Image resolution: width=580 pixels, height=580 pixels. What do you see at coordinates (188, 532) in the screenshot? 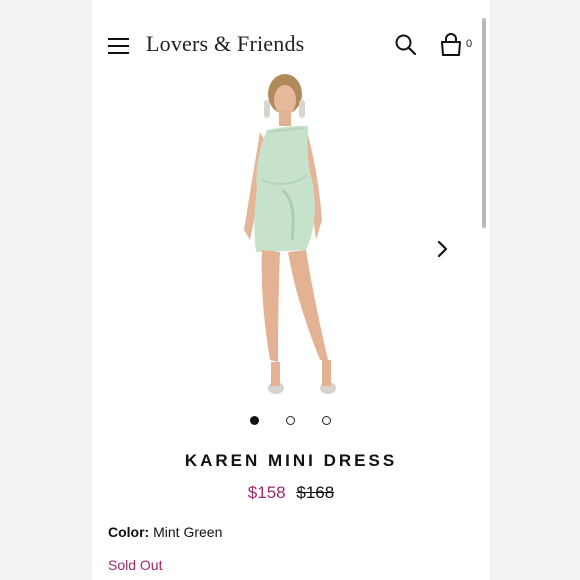
I see `color-value: Mint Green` at bounding box center [188, 532].